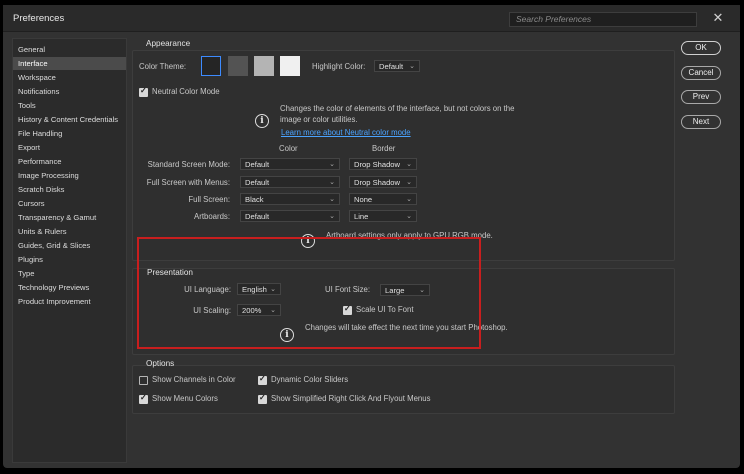 The image size is (744, 474). What do you see at coordinates (69, 245) in the screenshot?
I see `sidebar-item-guides: Guides, Grid & Slices` at bounding box center [69, 245].